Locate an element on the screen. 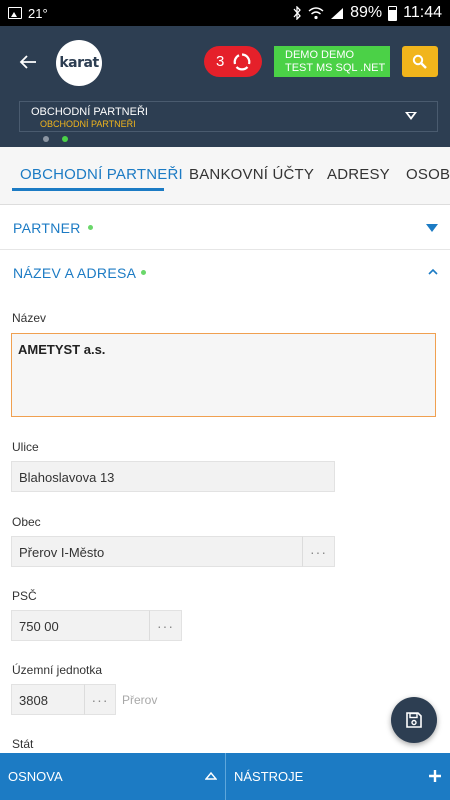 The width and height of the screenshot is (450, 800). nastroje-label: NÁSTROJE is located at coordinates (269, 776).